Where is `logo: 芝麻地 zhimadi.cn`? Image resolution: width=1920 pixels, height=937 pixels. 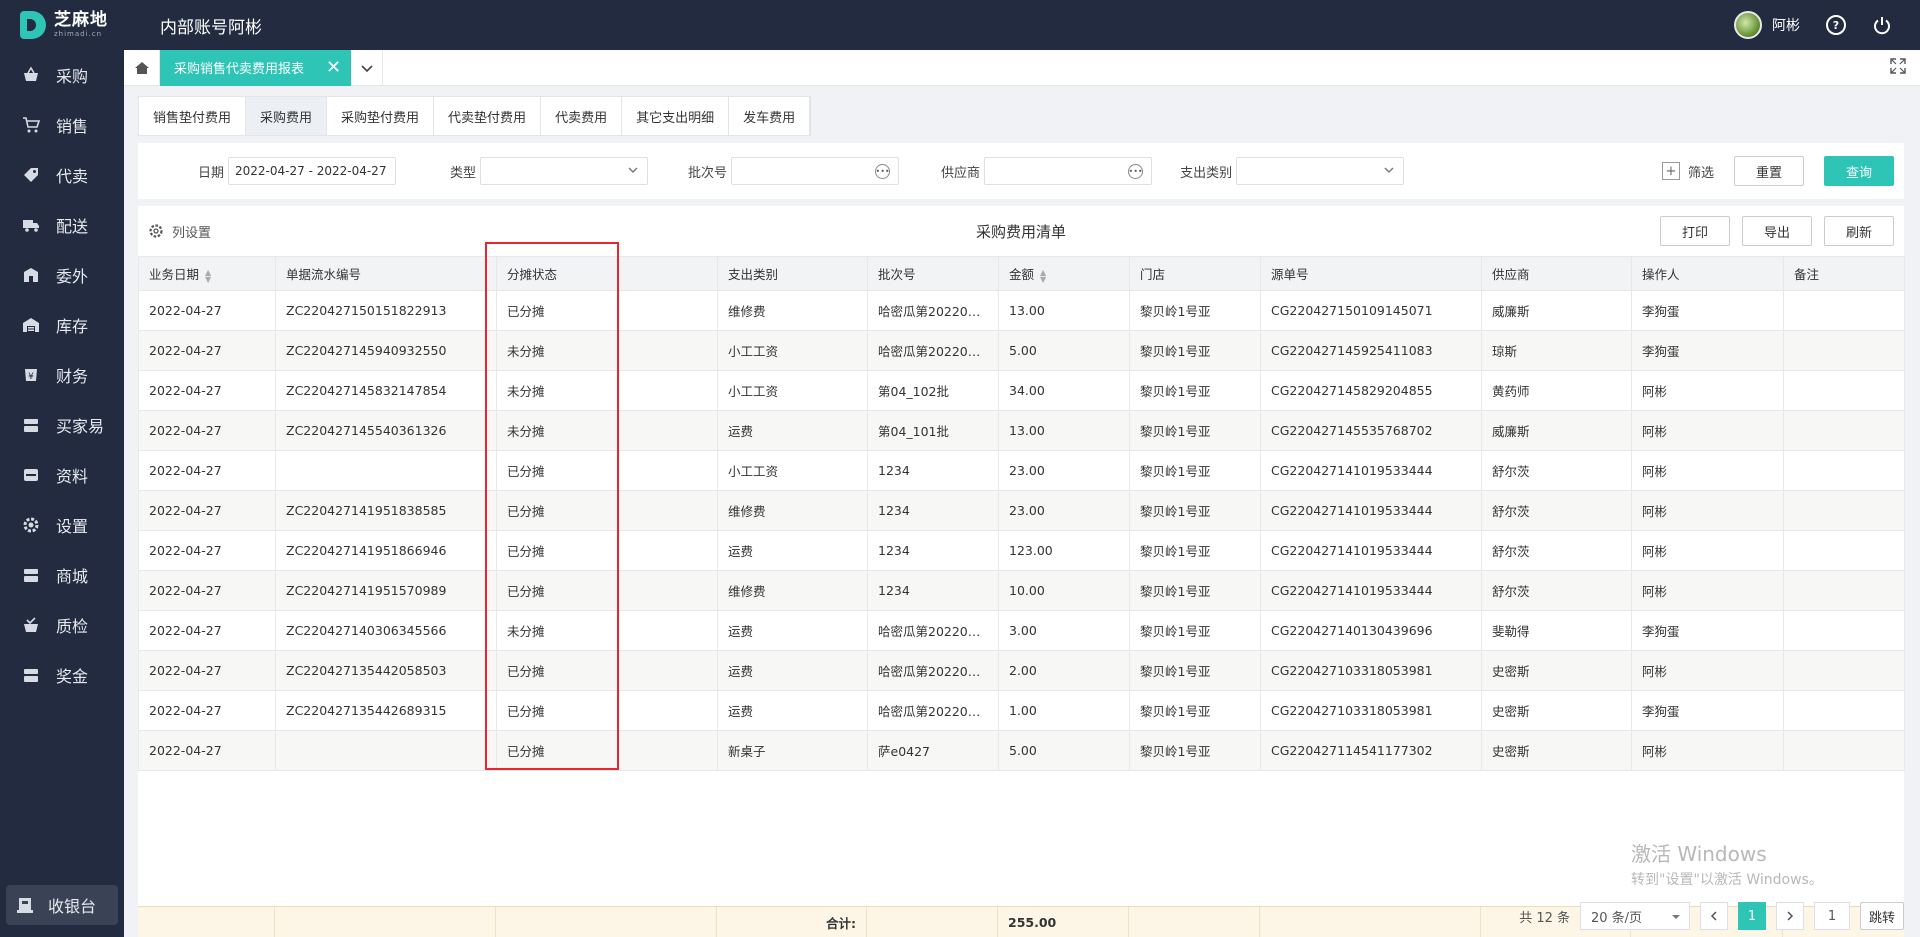 logo: 芝麻地 zhimadi.cn is located at coordinates (62, 25).